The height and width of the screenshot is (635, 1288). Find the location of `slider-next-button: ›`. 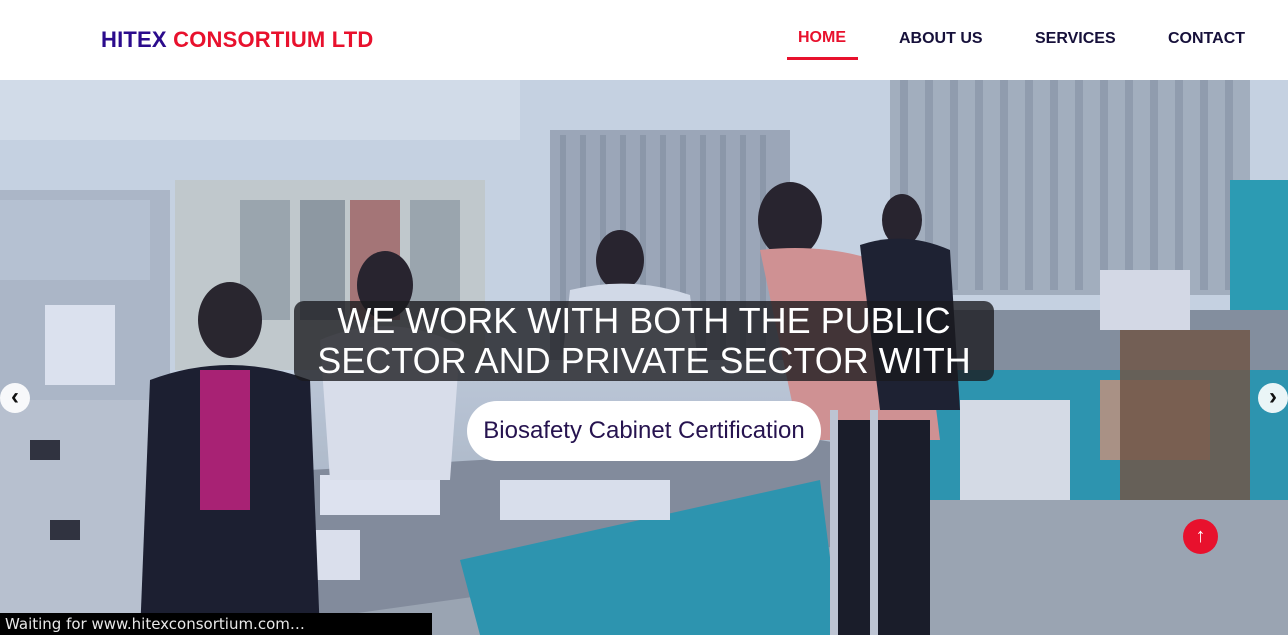

slider-next-button: › is located at coordinates (1273, 398).